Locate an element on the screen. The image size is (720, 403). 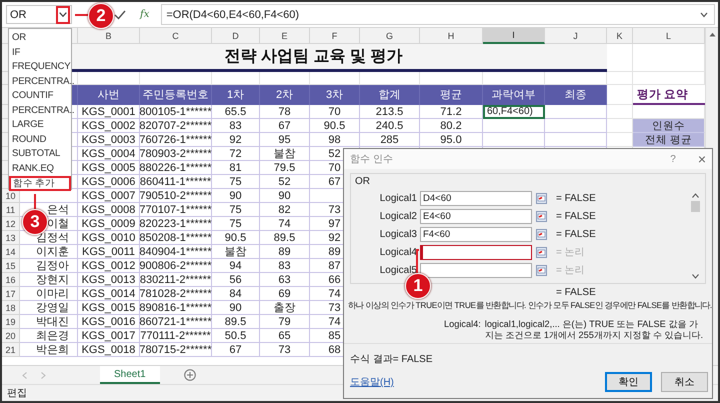
table-cell: KGS_0008 is located at coordinates (109, 210).